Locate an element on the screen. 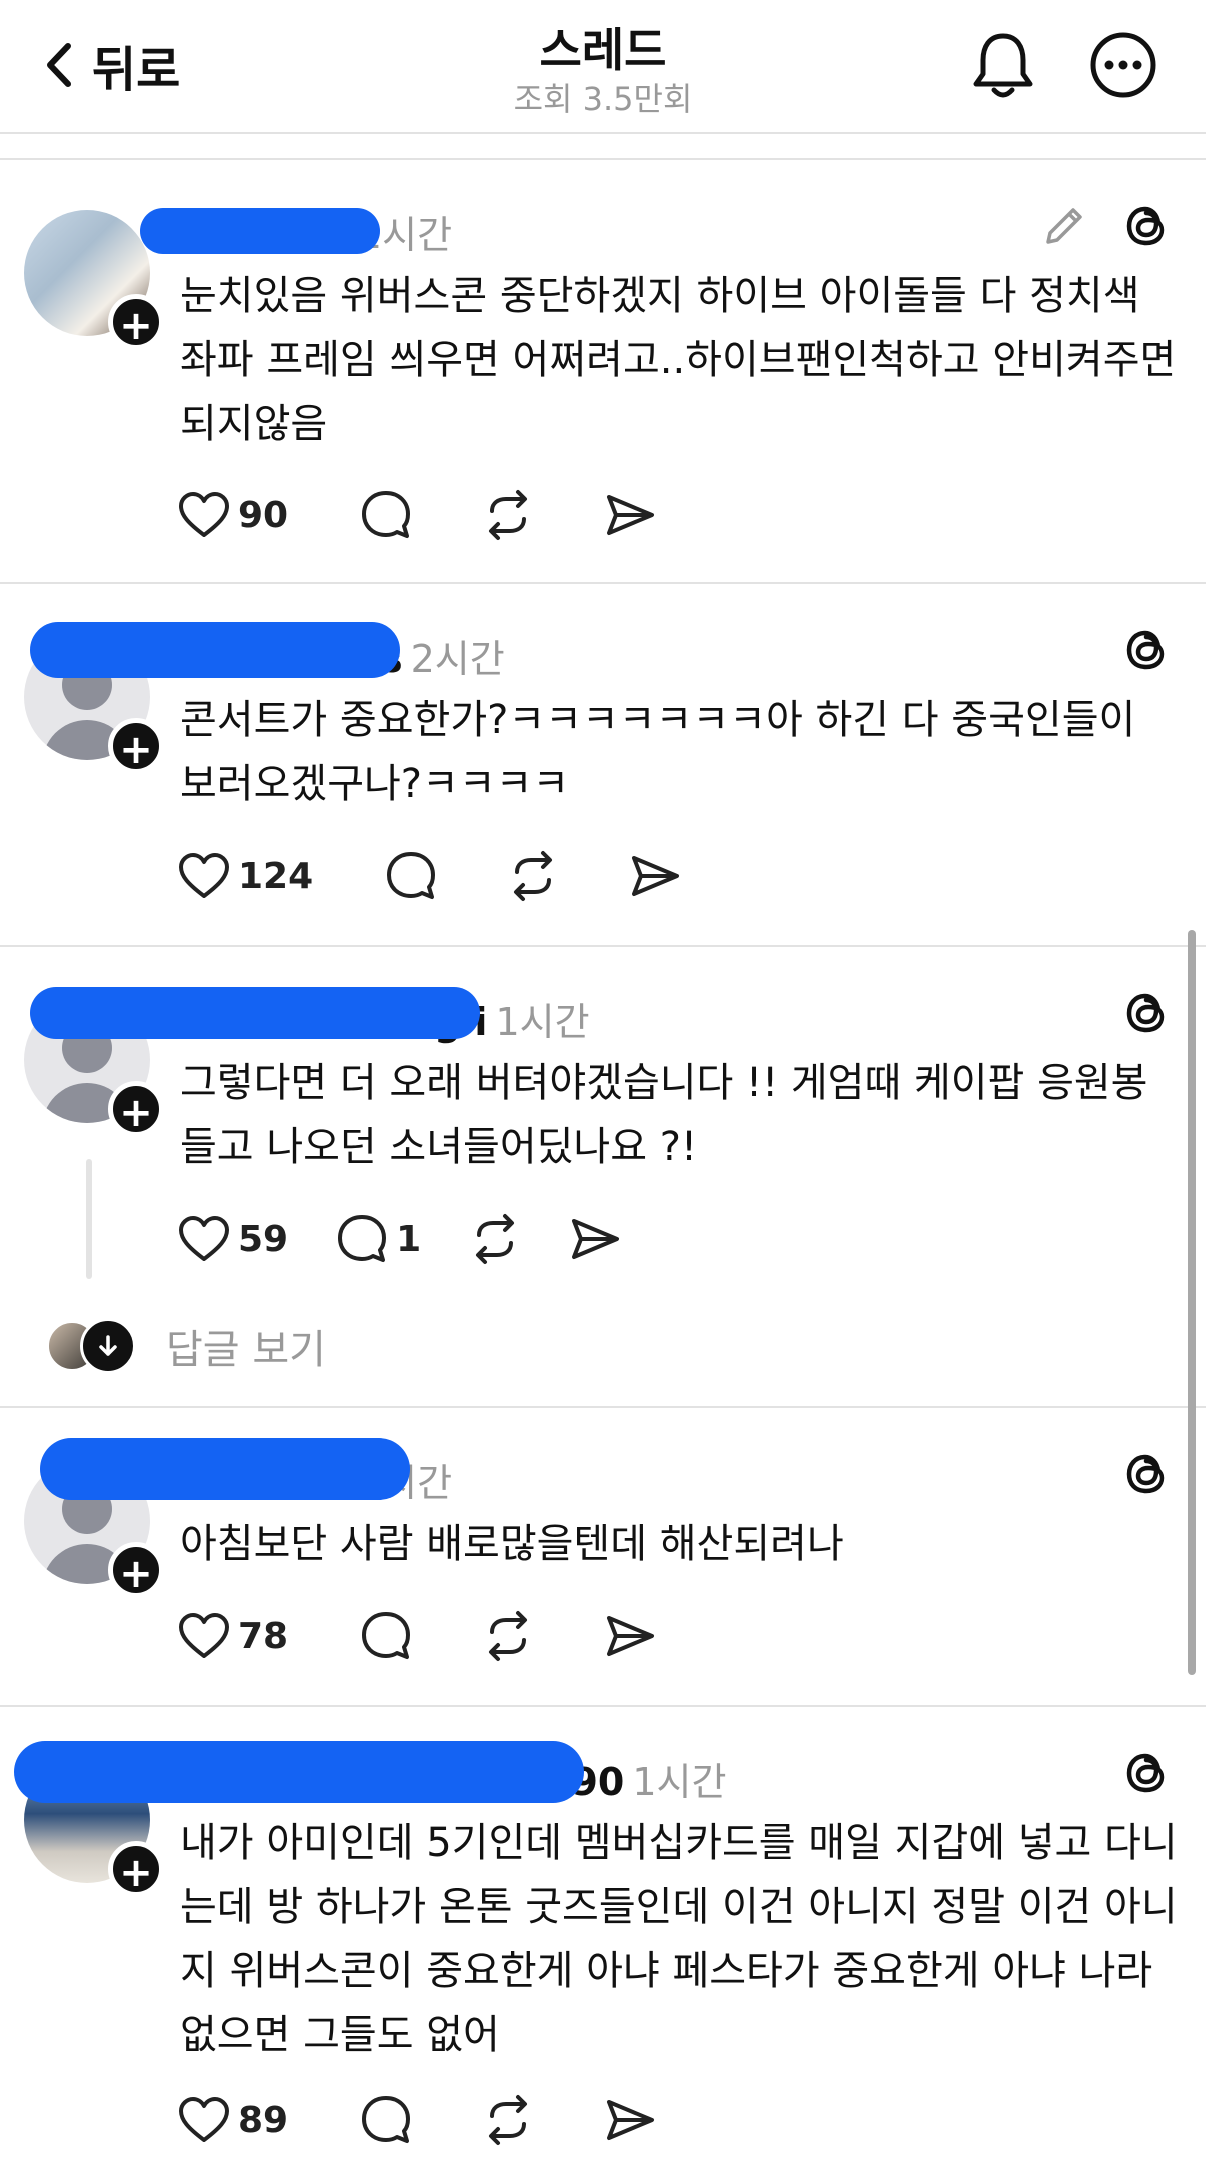 The height and width of the screenshot is (2159, 1206). post-actions: 59 1 is located at coordinates (423, 1239).